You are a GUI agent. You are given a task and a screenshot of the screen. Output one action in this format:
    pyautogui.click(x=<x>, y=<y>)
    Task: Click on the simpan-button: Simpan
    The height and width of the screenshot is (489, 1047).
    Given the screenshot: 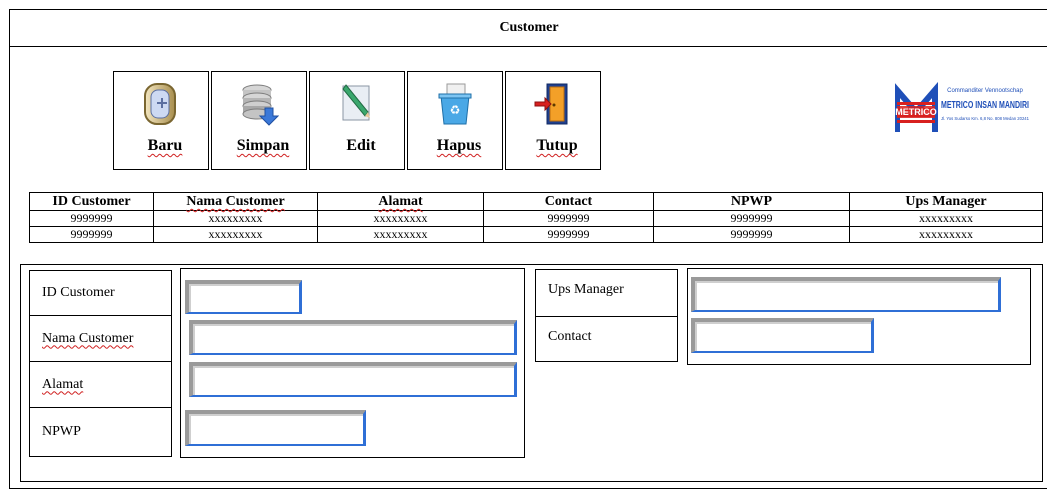 What is the action you would take?
    pyautogui.click(x=259, y=120)
    